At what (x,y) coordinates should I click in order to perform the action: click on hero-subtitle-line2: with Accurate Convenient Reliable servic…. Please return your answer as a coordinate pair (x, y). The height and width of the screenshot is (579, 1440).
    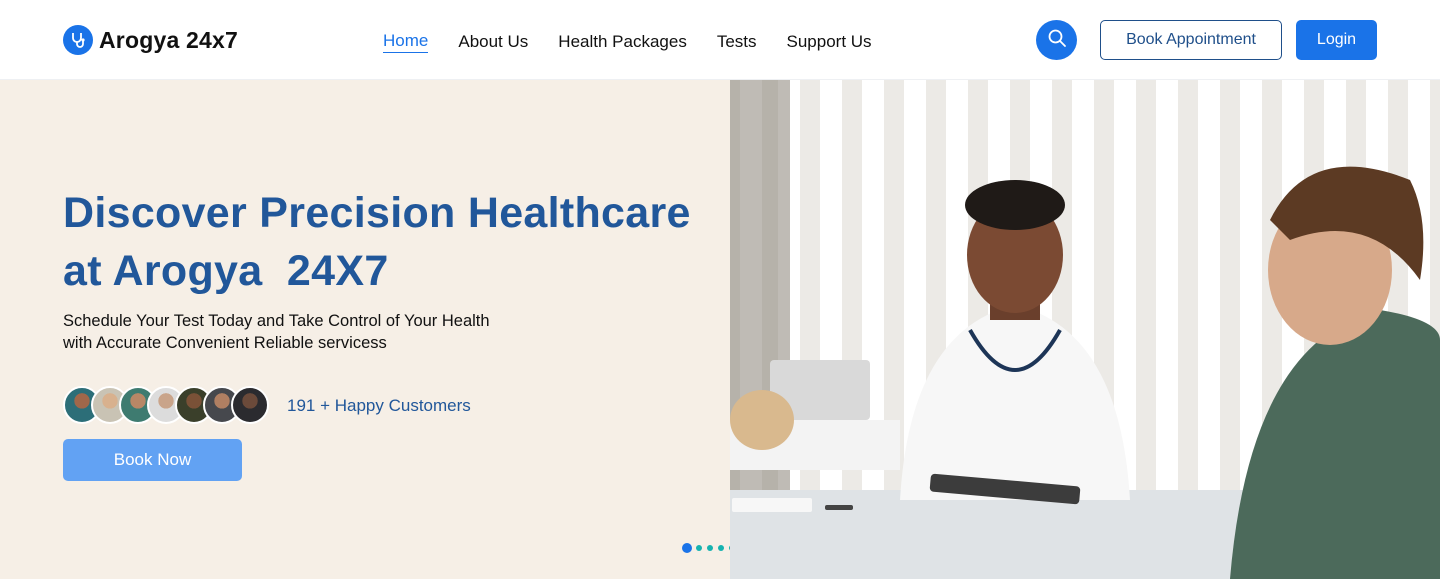
    Looking at the image, I should click on (225, 343).